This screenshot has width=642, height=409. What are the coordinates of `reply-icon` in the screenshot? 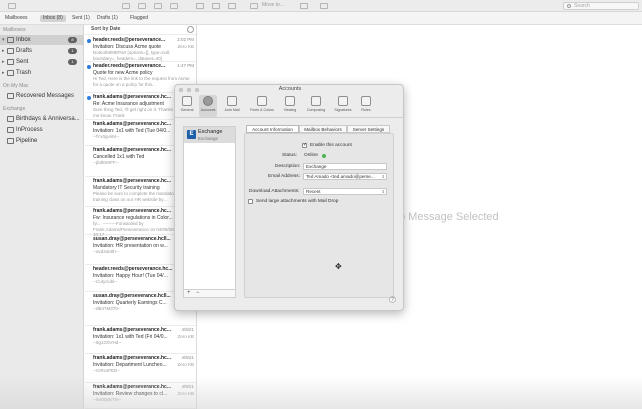 It's located at (200, 6).